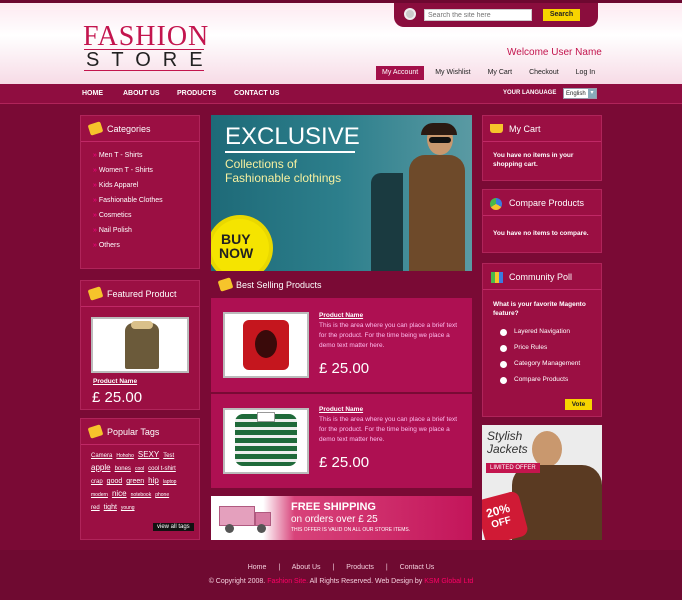  Describe the element at coordinates (115, 481) in the screenshot. I see `tag-link: good` at that location.